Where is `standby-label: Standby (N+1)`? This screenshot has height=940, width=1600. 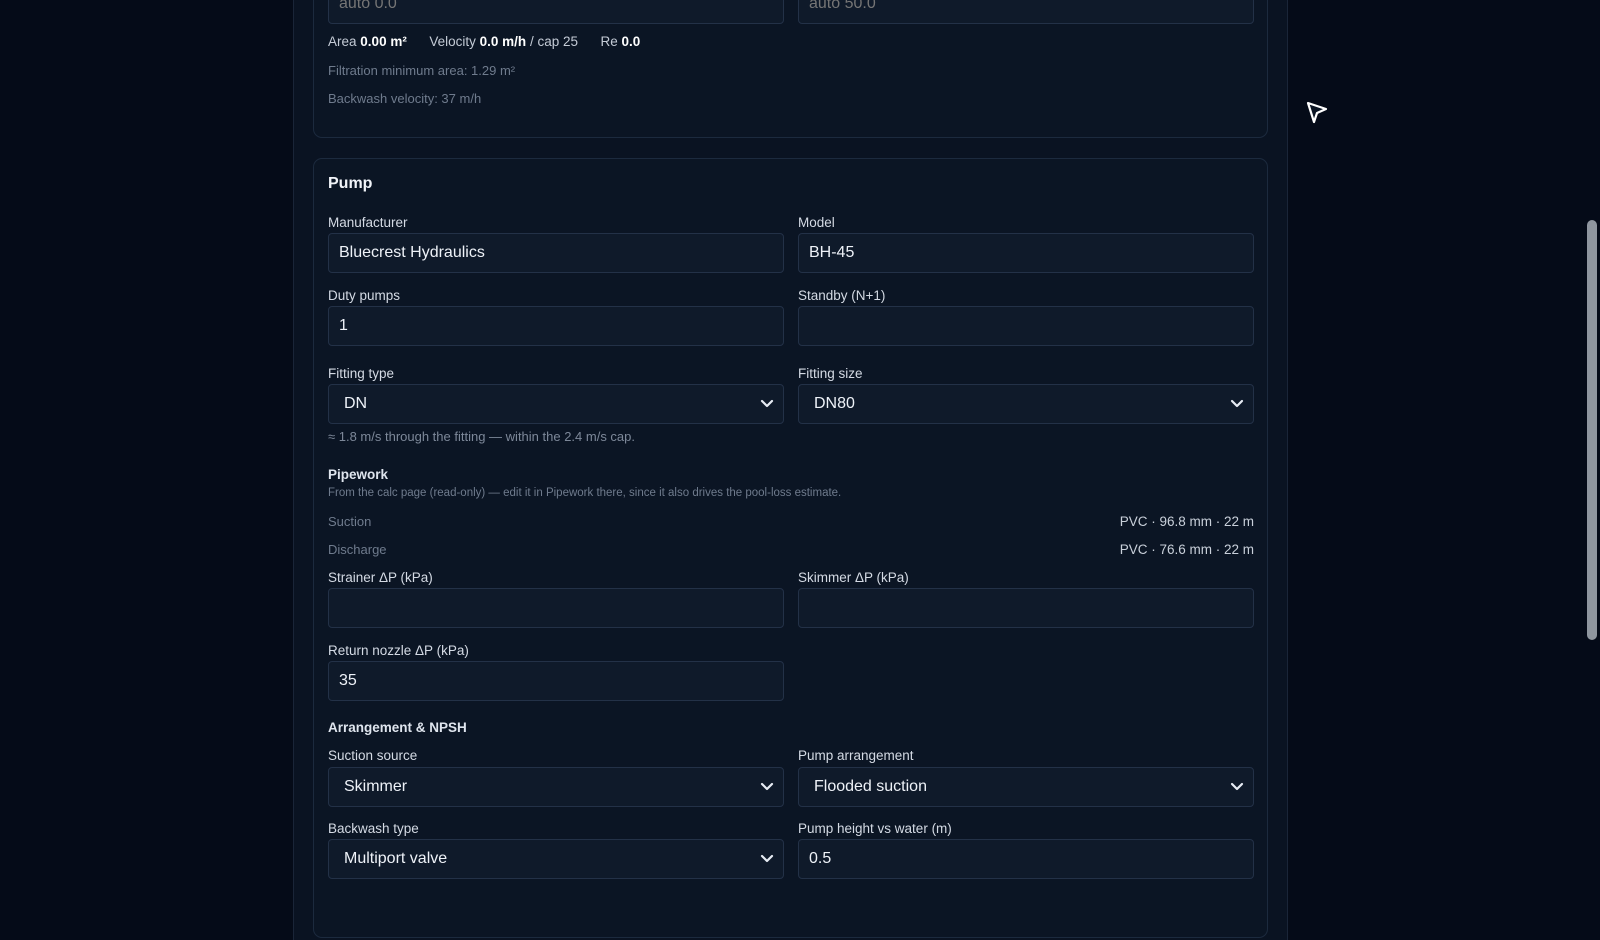 standby-label: Standby (N+1) is located at coordinates (842, 295).